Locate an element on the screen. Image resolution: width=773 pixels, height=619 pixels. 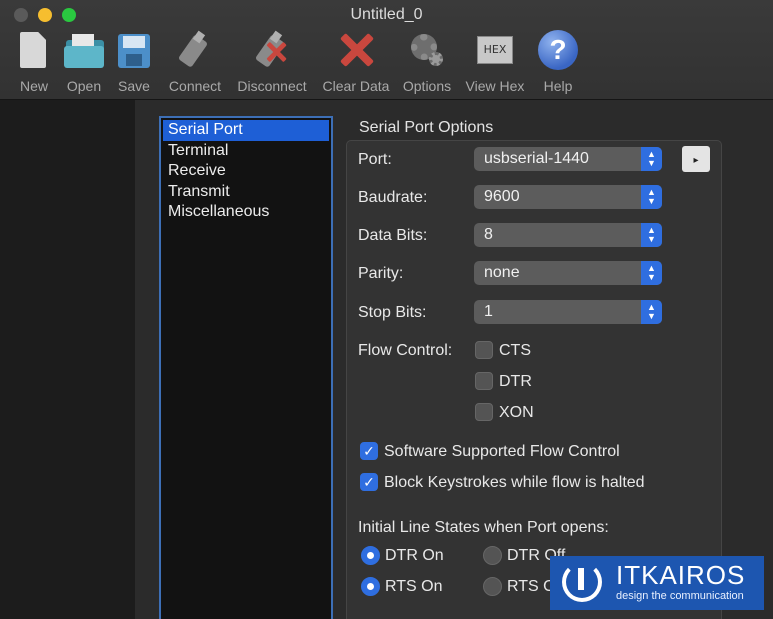
disconnect-plug-icon is located at coordinates (272, 52).